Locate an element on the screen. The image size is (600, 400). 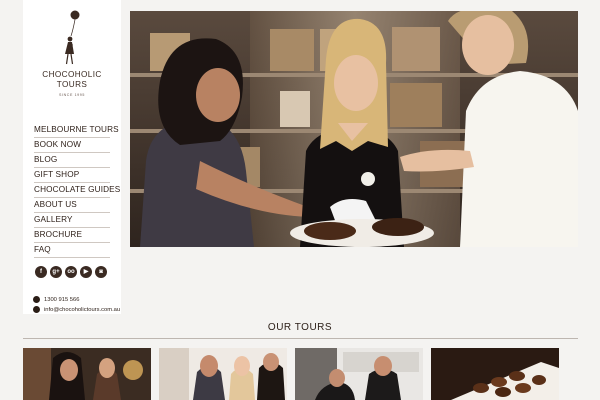
nav-item-melbourne-tours: MELBOURNE TOURS is located at coordinates (76, 130).